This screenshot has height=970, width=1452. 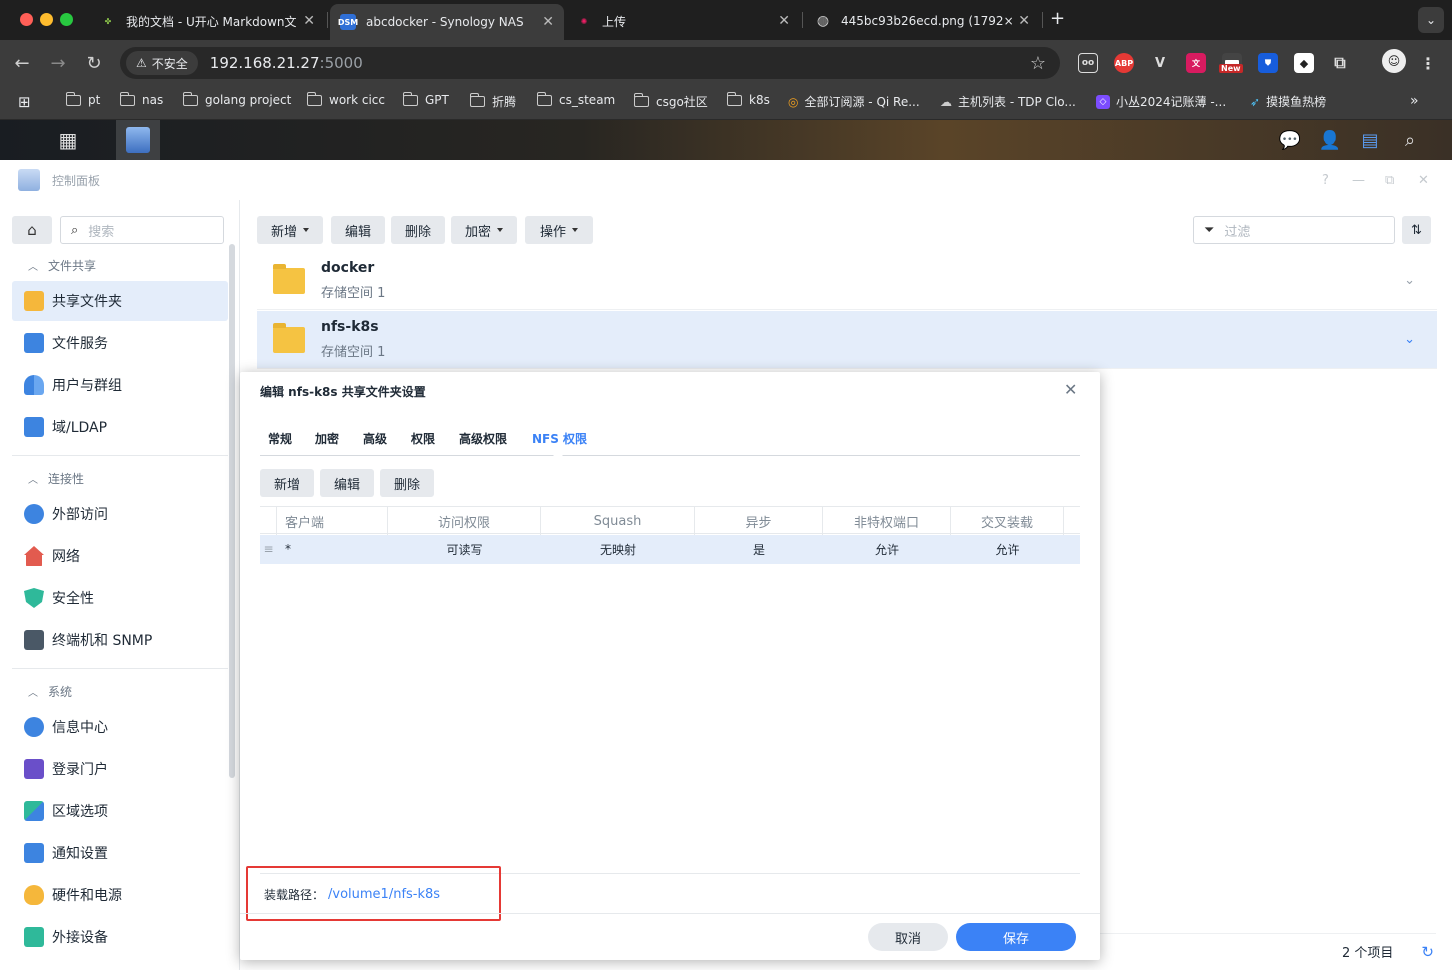 I want to click on nfs-edit-button: 编辑, so click(x=347, y=483).